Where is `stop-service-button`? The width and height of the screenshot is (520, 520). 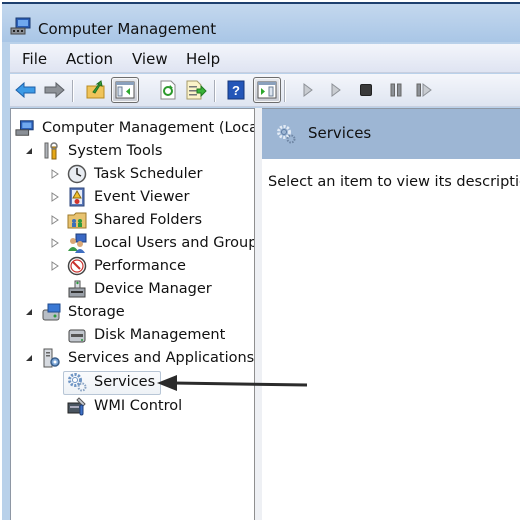
stop-service-button is located at coordinates (366, 90).